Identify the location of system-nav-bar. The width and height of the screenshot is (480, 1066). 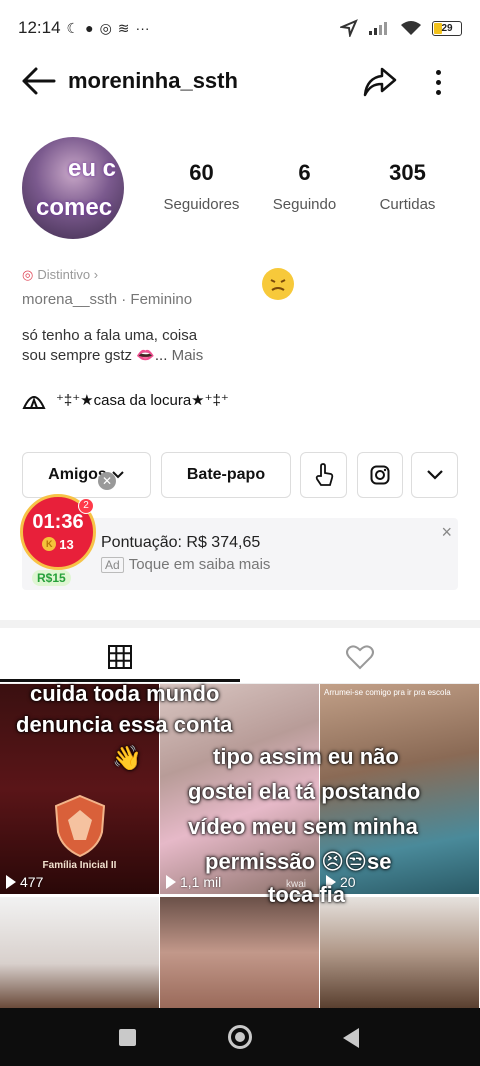
(240, 1037).